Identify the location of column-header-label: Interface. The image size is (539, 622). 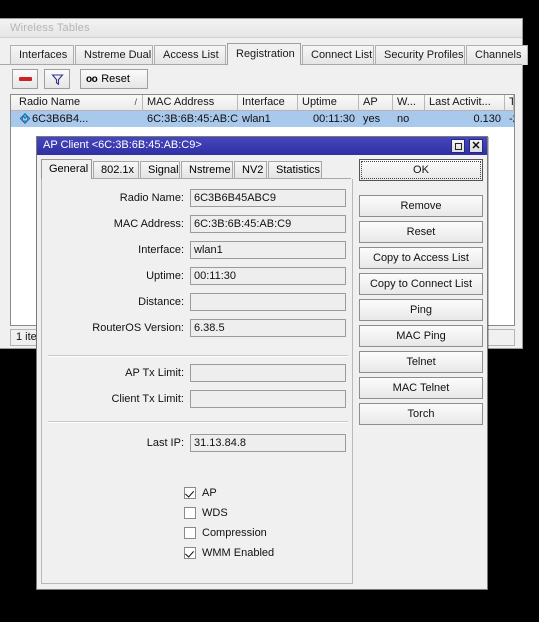
(263, 102).